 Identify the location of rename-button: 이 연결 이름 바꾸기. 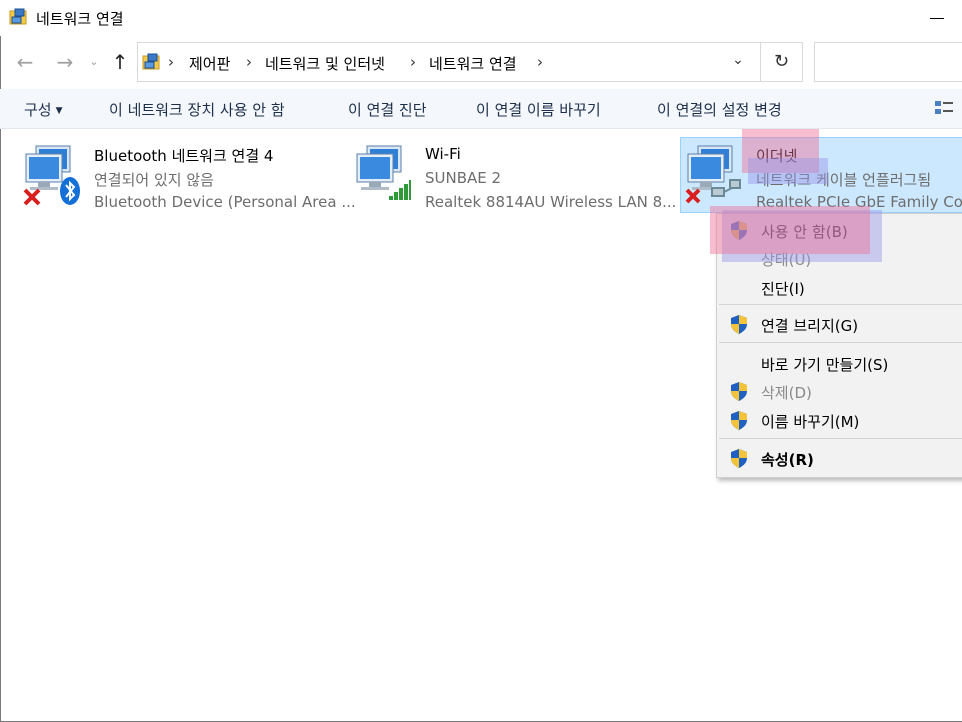
(538, 109).